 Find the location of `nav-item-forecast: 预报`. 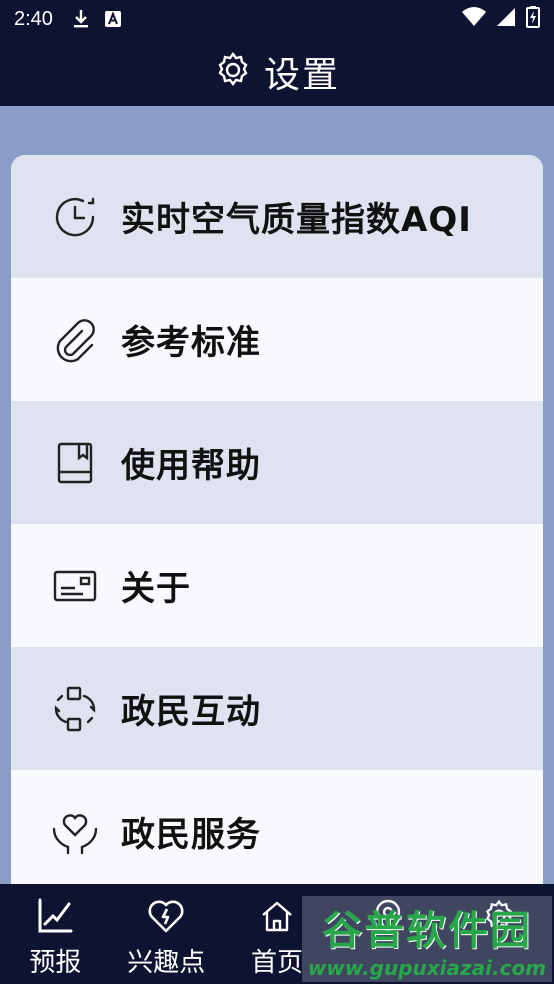

nav-item-forecast: 预报 is located at coordinates (55, 934).